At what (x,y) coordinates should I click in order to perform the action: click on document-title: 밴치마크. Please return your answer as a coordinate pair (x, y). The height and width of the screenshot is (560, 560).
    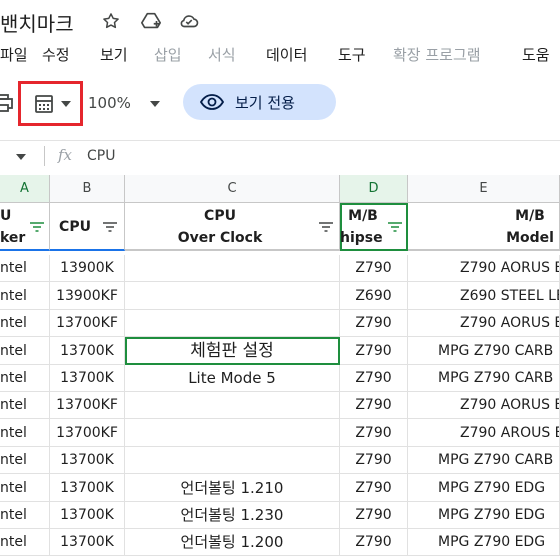
    Looking at the image, I should click on (37, 22).